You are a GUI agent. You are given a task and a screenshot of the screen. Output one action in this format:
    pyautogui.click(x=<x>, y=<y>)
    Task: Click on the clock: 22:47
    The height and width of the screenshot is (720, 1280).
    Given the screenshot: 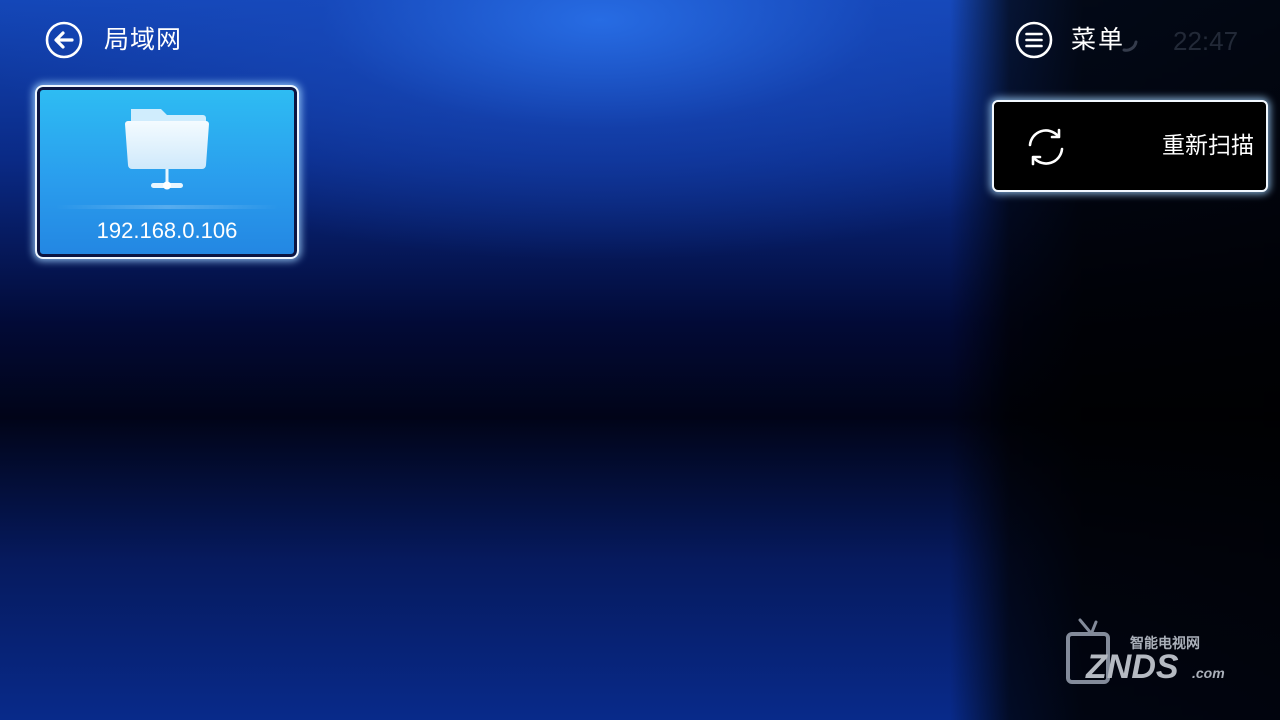 What is the action you would take?
    pyautogui.click(x=1206, y=41)
    